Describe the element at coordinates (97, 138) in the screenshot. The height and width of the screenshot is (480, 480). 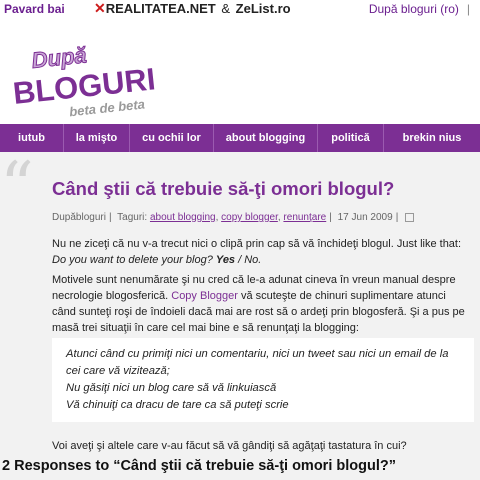
I see `nav-item-la-misto: la mişto` at that location.